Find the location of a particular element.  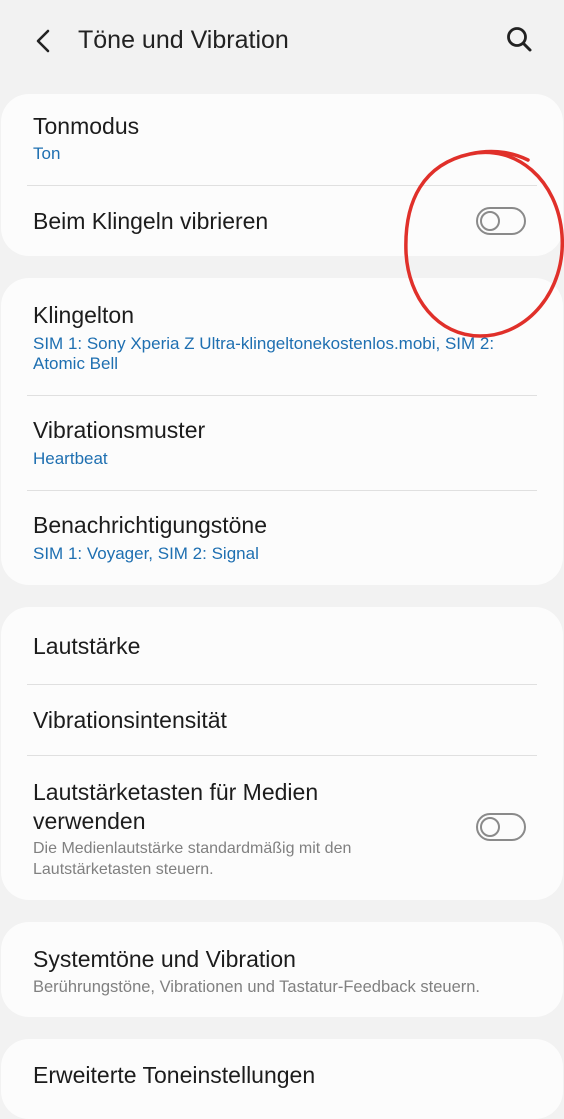

setting-tonmodus: Tonmodus Ton is located at coordinates (282, 140).